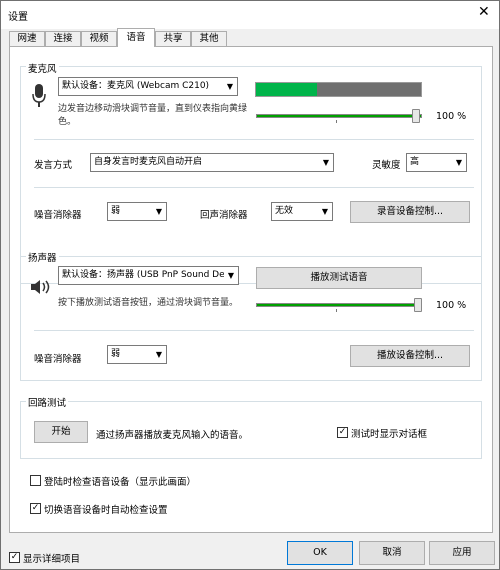 The width and height of the screenshot is (500, 570). What do you see at coordinates (58, 359) in the screenshot?
I see `speaker-noise-label: 噪音消除器` at bounding box center [58, 359].